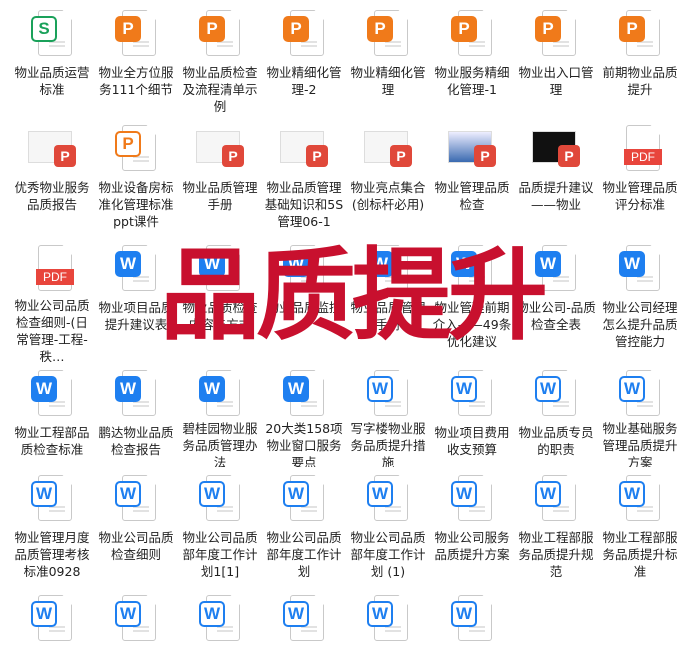 This screenshot has width=689, height=655. What do you see at coordinates (304, 307) in the screenshot?
I see `file-name: 物业品质监控` at bounding box center [304, 307].